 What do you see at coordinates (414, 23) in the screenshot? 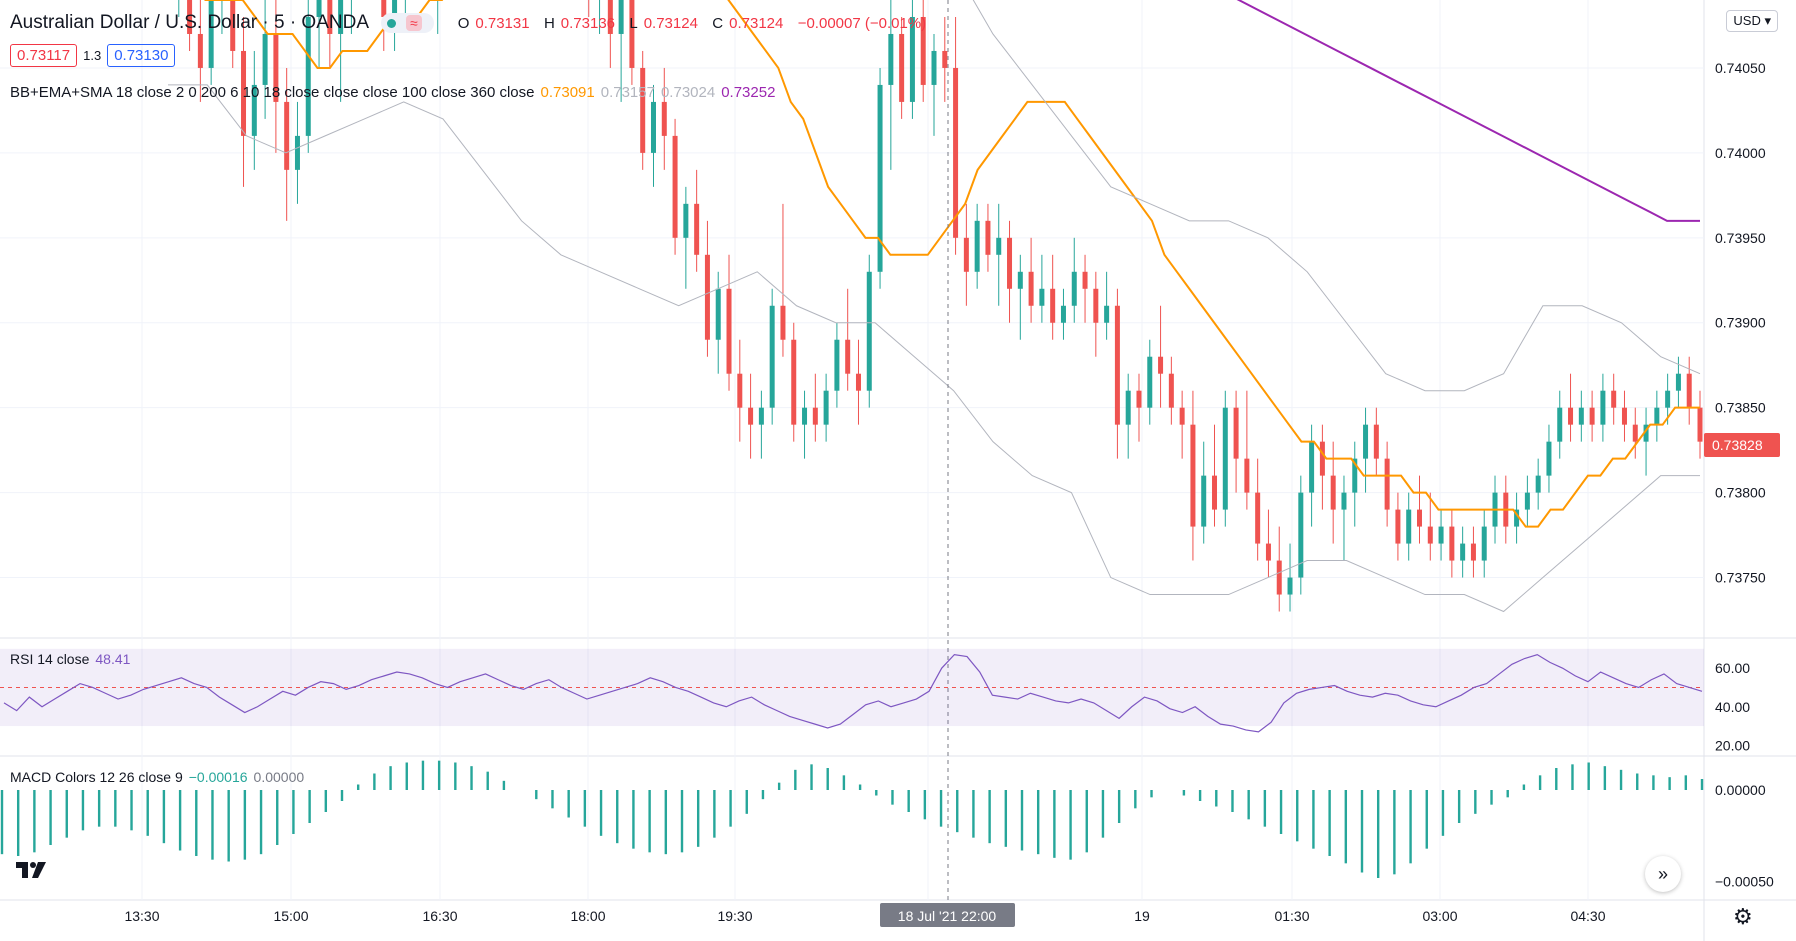
I see `data-delay-icon: ≈` at bounding box center [414, 23].